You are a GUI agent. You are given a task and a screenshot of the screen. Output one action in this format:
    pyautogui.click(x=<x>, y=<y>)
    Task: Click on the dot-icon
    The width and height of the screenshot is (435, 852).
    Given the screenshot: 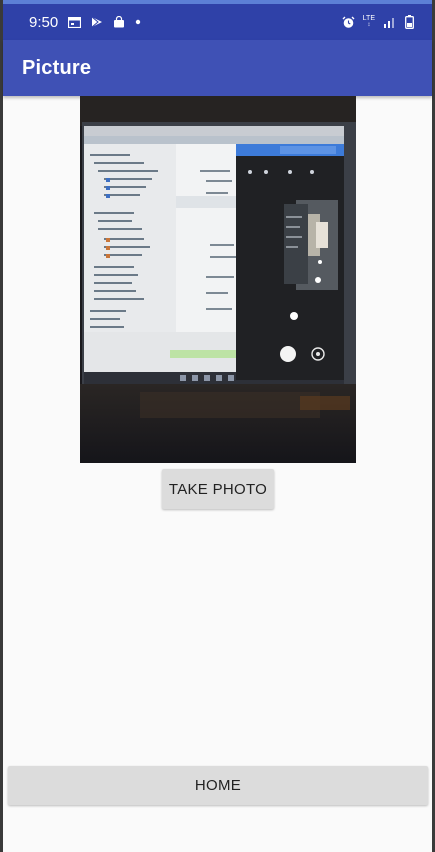 What is the action you would take?
    pyautogui.click(x=138, y=22)
    